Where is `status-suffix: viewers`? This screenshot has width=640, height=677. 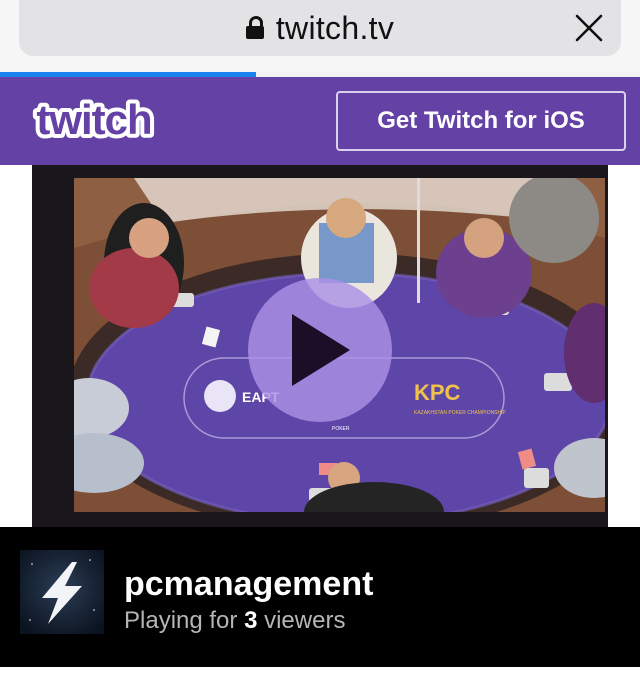
status-suffix: viewers is located at coordinates (305, 620).